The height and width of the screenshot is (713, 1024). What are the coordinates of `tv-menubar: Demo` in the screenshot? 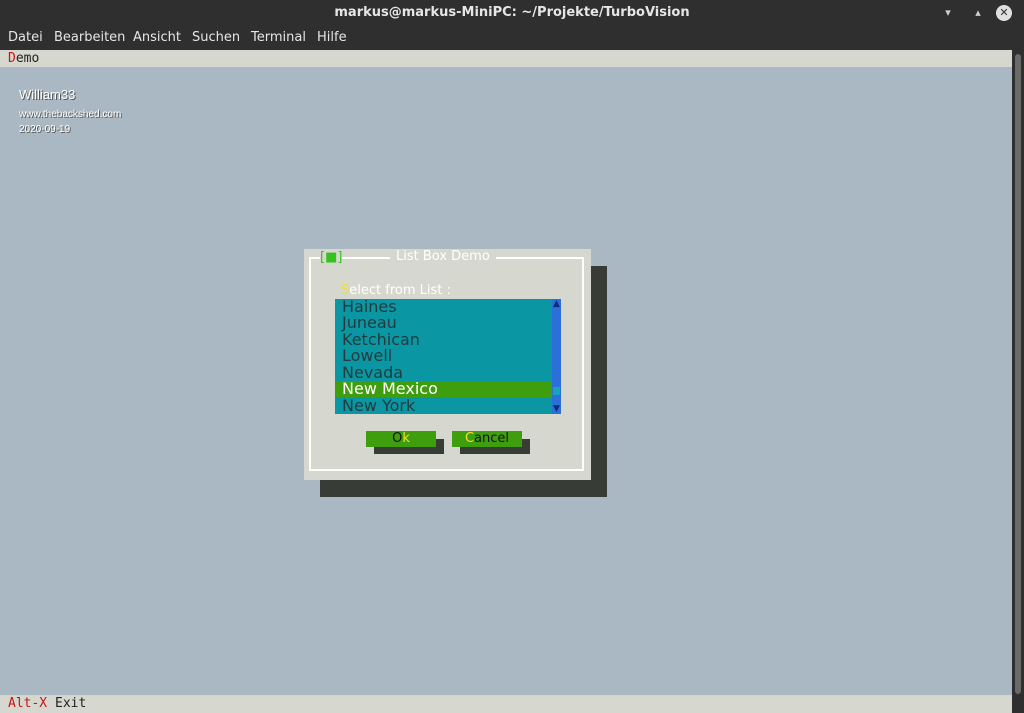 It's located at (506, 58).